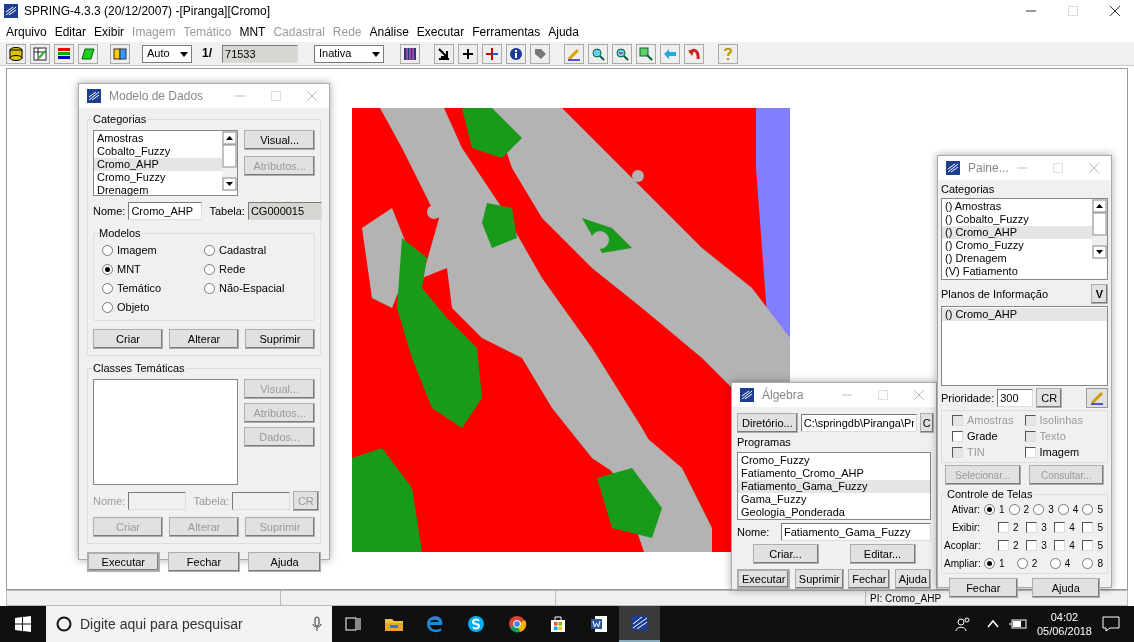  I want to click on list-item: Gama_Fuzzy, so click(834, 499).